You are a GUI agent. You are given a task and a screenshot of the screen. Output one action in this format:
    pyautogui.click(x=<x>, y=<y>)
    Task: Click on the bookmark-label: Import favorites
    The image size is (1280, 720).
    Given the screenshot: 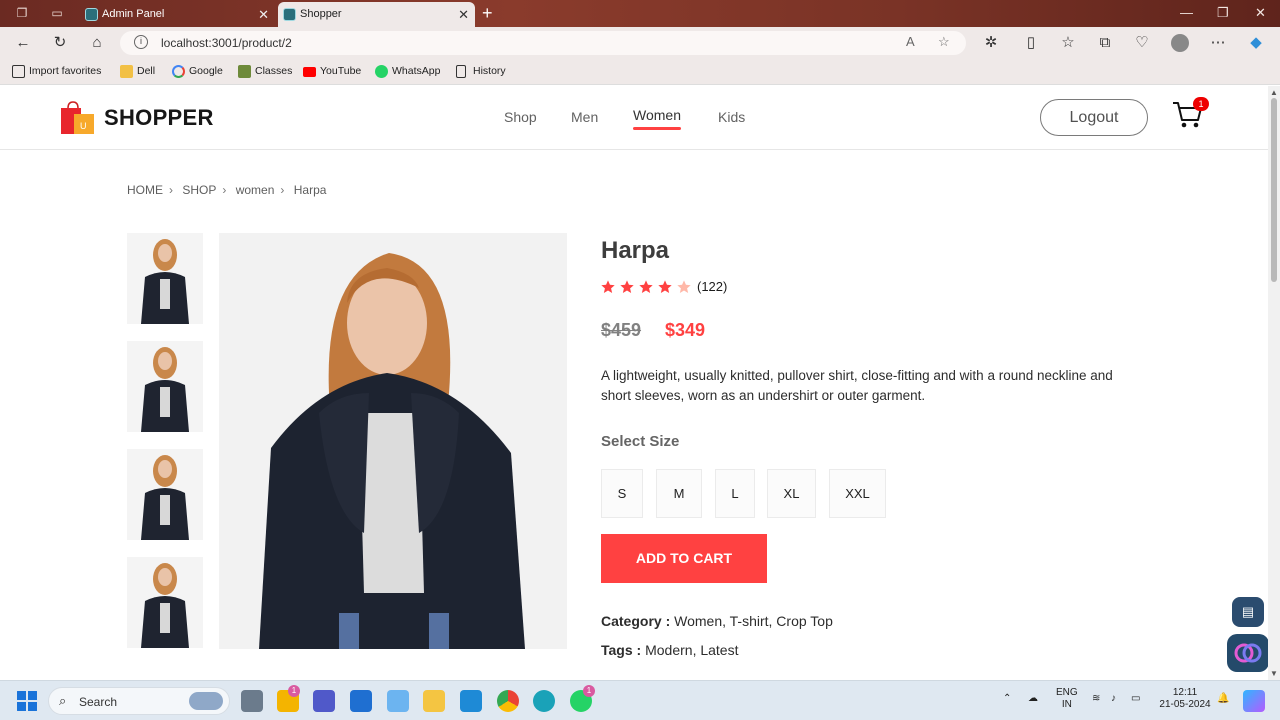 What is the action you would take?
    pyautogui.click(x=65, y=71)
    